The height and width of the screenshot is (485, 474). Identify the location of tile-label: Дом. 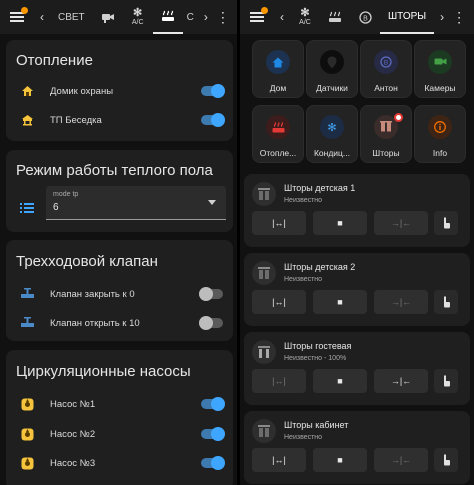
(278, 88).